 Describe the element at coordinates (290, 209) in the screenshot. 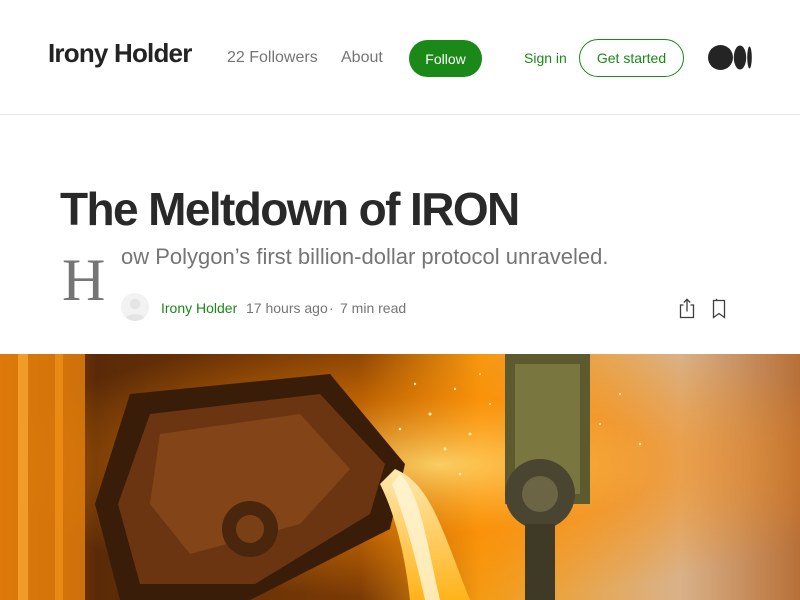

I see `article-title: The Meltdown of IRON` at that location.